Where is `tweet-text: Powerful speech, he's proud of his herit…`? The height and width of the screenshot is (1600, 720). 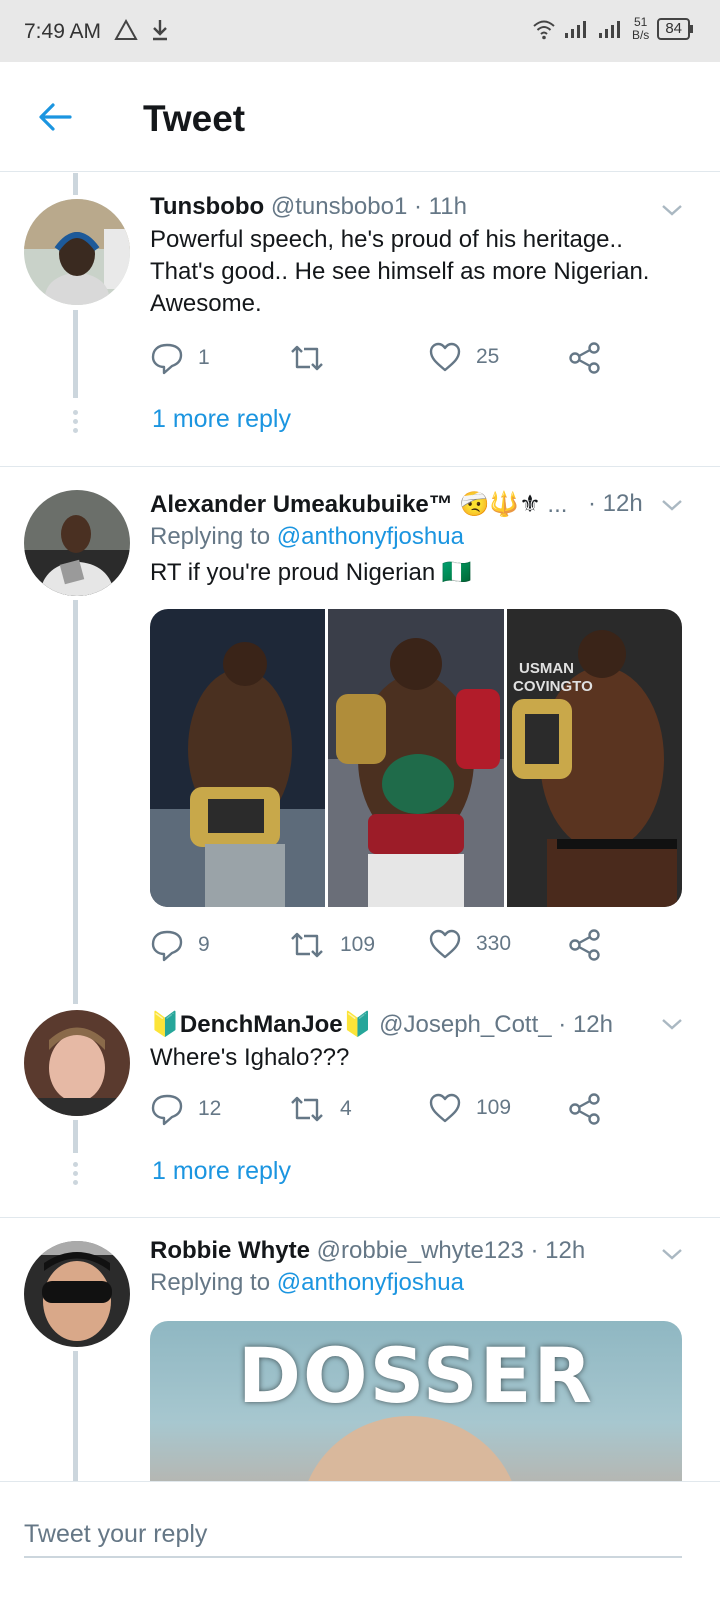
tweet-text: Powerful speech, he's proud of his herit… is located at coordinates (418, 272).